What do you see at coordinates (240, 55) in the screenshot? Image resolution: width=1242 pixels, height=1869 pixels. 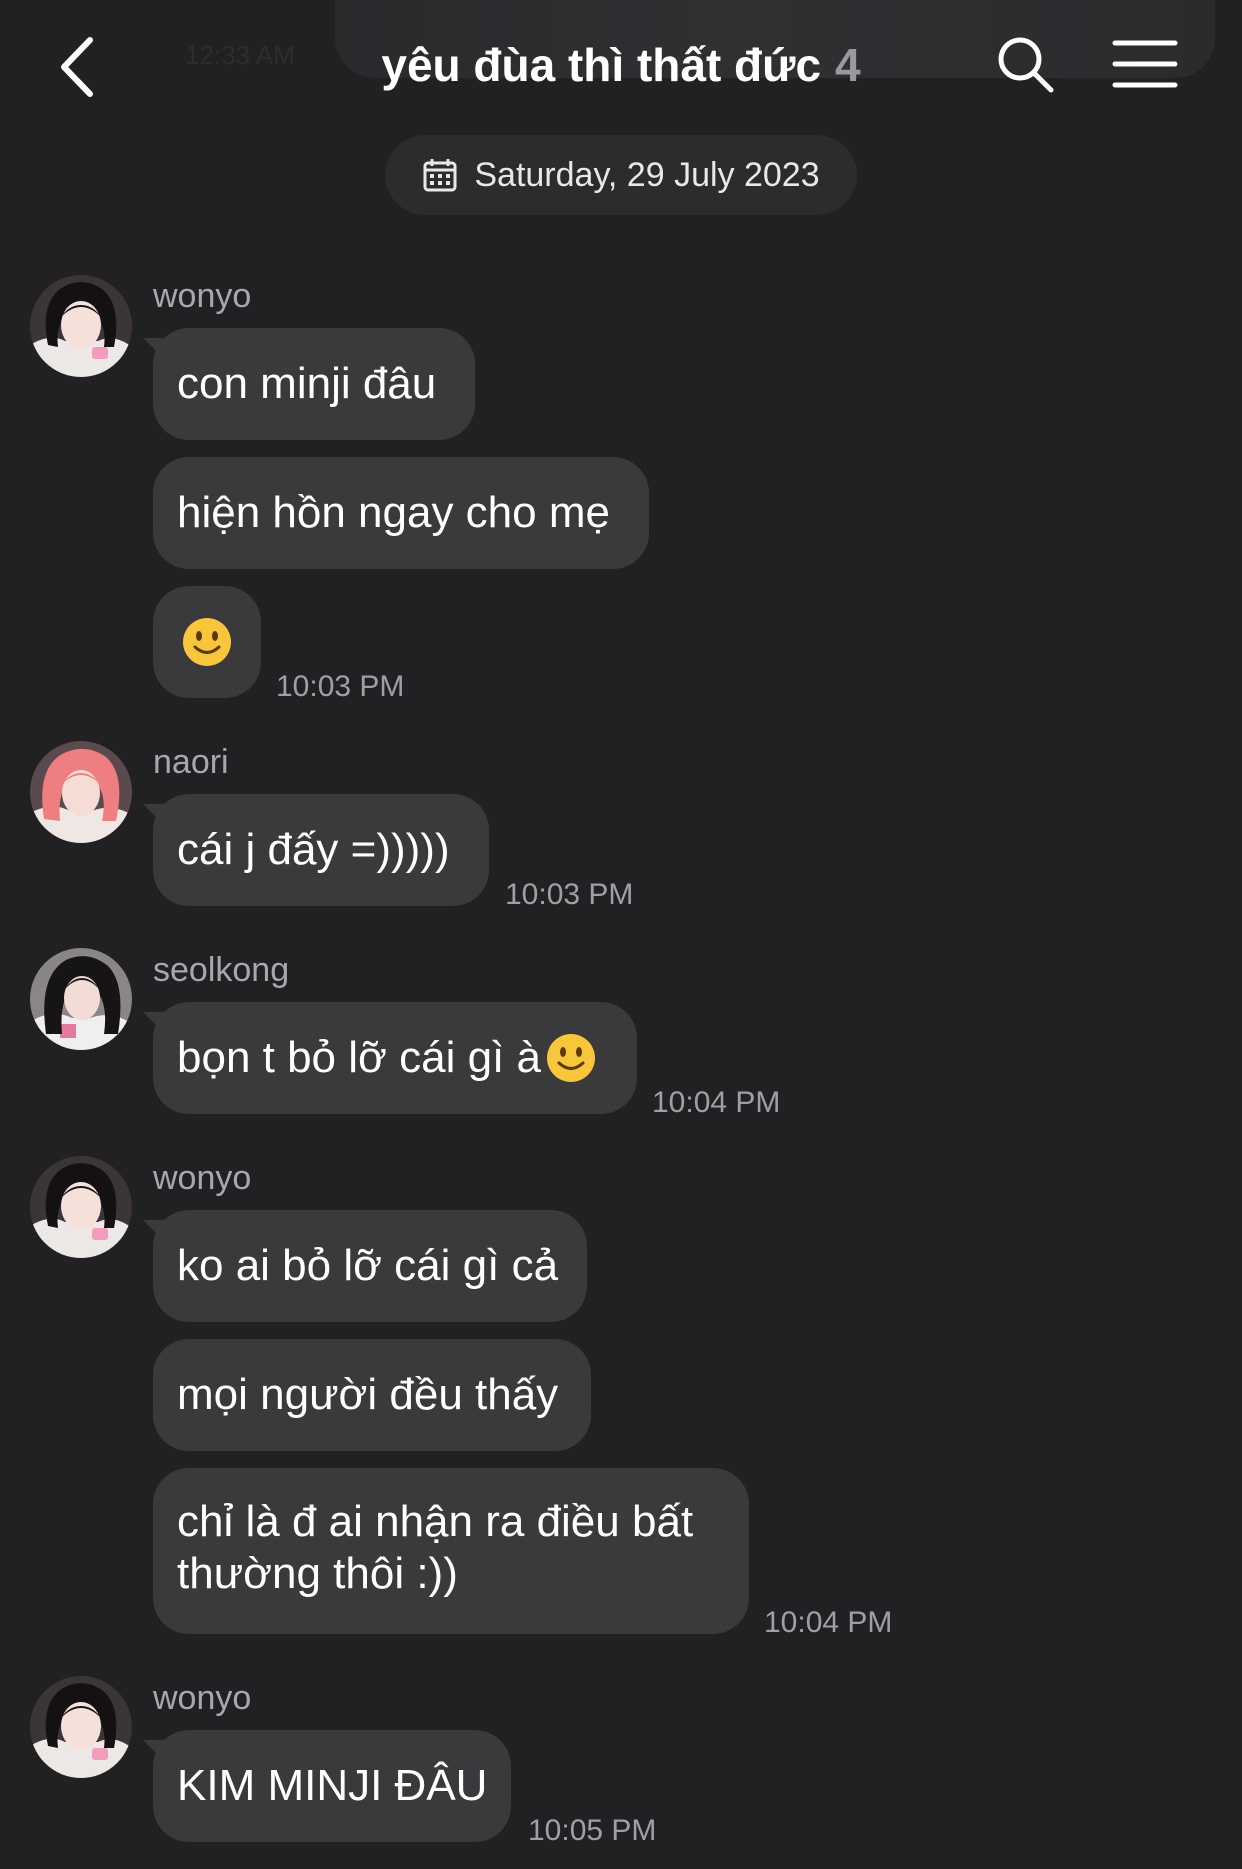 I see `faded-timestamp: 12:33 AM` at bounding box center [240, 55].